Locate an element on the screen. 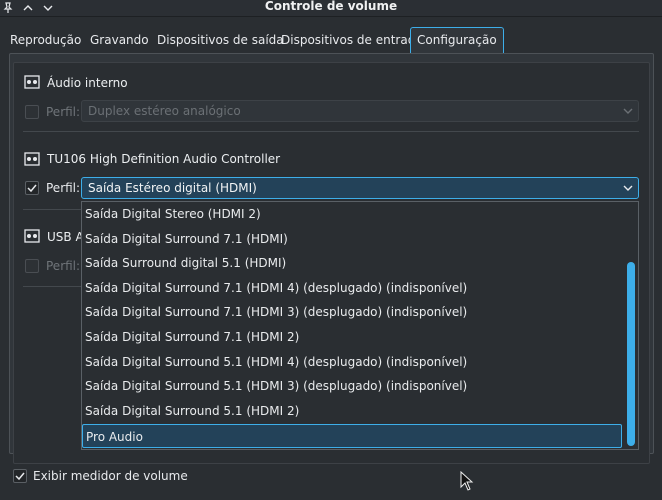  window-title: Controle de volume is located at coordinates (331, 6).